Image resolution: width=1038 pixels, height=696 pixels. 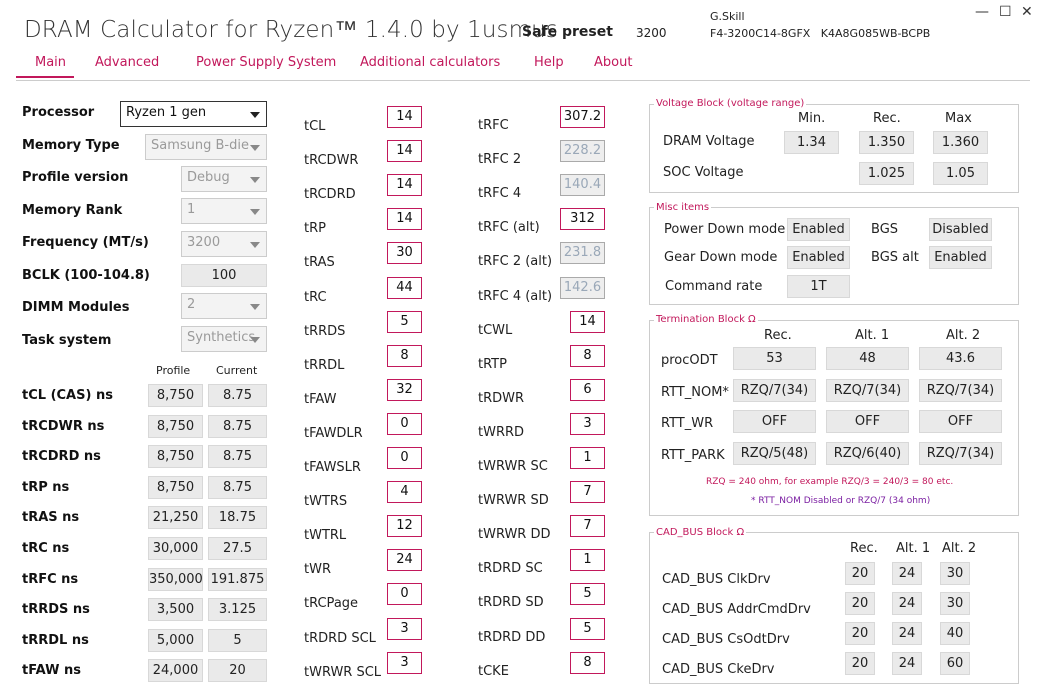 I want to click on profile-version-select: Debug, so click(x=224, y=179).